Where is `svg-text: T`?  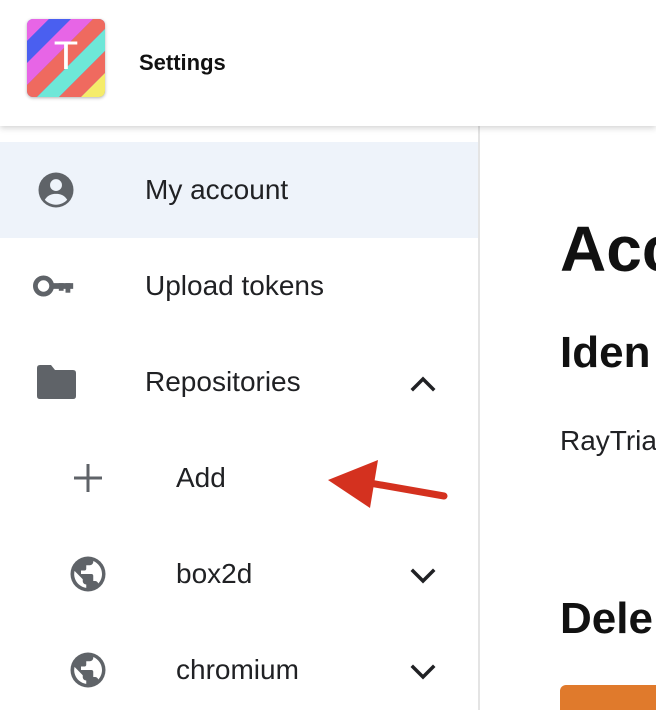 svg-text: T is located at coordinates (66, 56).